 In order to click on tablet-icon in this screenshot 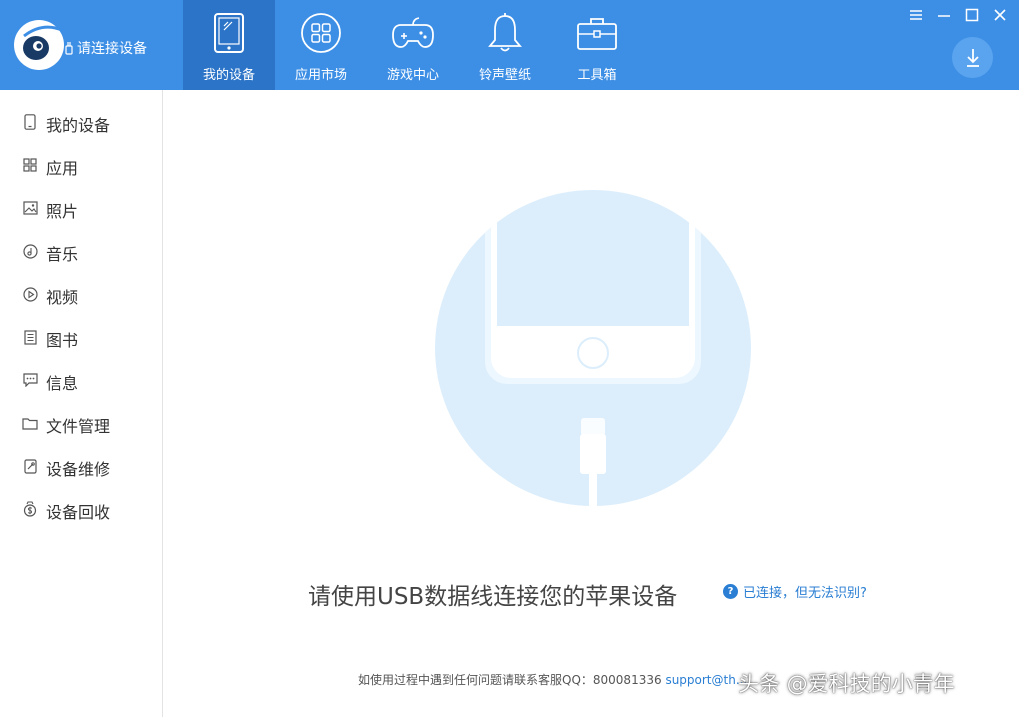, I will do `click(229, 33)`.